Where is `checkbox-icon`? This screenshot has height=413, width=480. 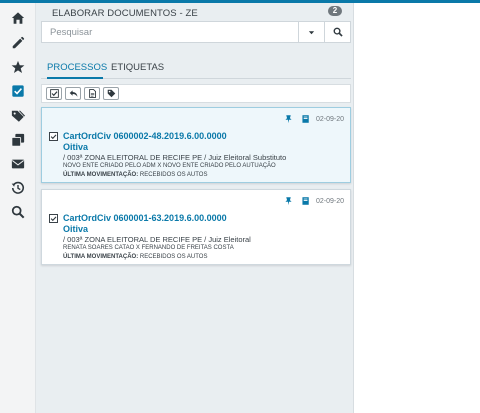
checkbox-icon is located at coordinates (18, 91).